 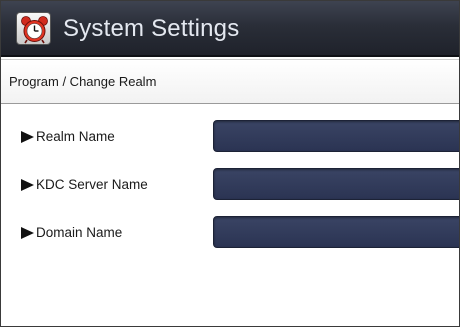 What do you see at coordinates (230, 81) in the screenshot?
I see `breadcrumb-bar: Program / Change Realm` at bounding box center [230, 81].